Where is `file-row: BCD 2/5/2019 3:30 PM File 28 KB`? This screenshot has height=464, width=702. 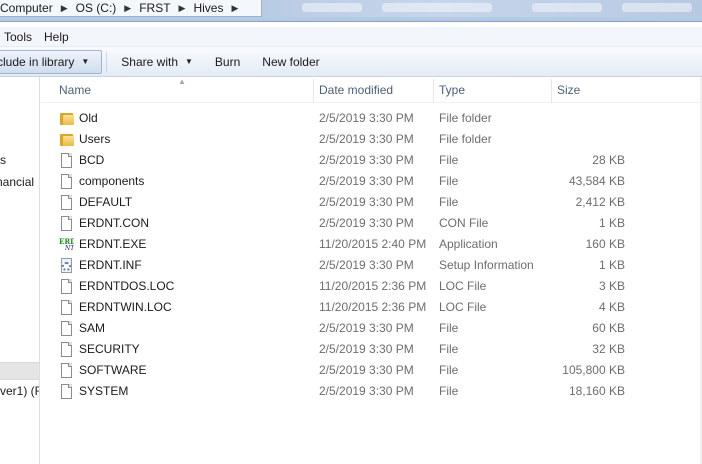 file-row: BCD 2/5/2019 3:30 PM File 28 KB is located at coordinates (371, 160).